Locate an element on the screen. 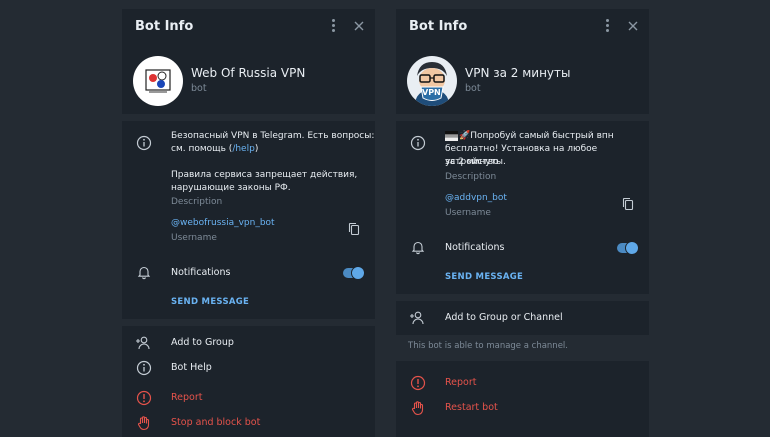 This screenshot has height=437, width=770. avatar: VPN is located at coordinates (432, 81).